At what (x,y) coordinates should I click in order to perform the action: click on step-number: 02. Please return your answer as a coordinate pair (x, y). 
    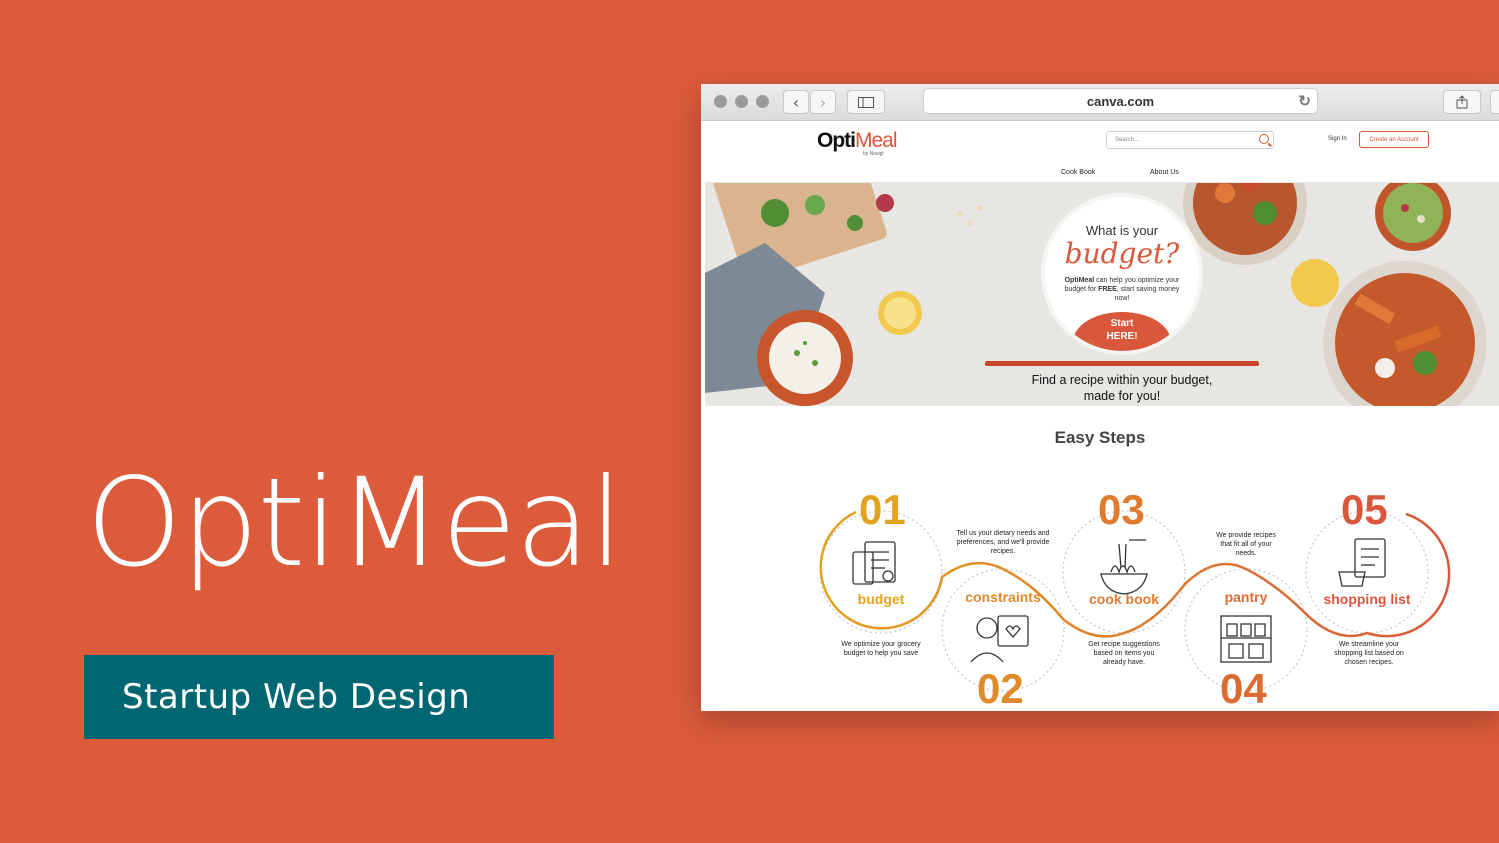
    Looking at the image, I should click on (1000, 688).